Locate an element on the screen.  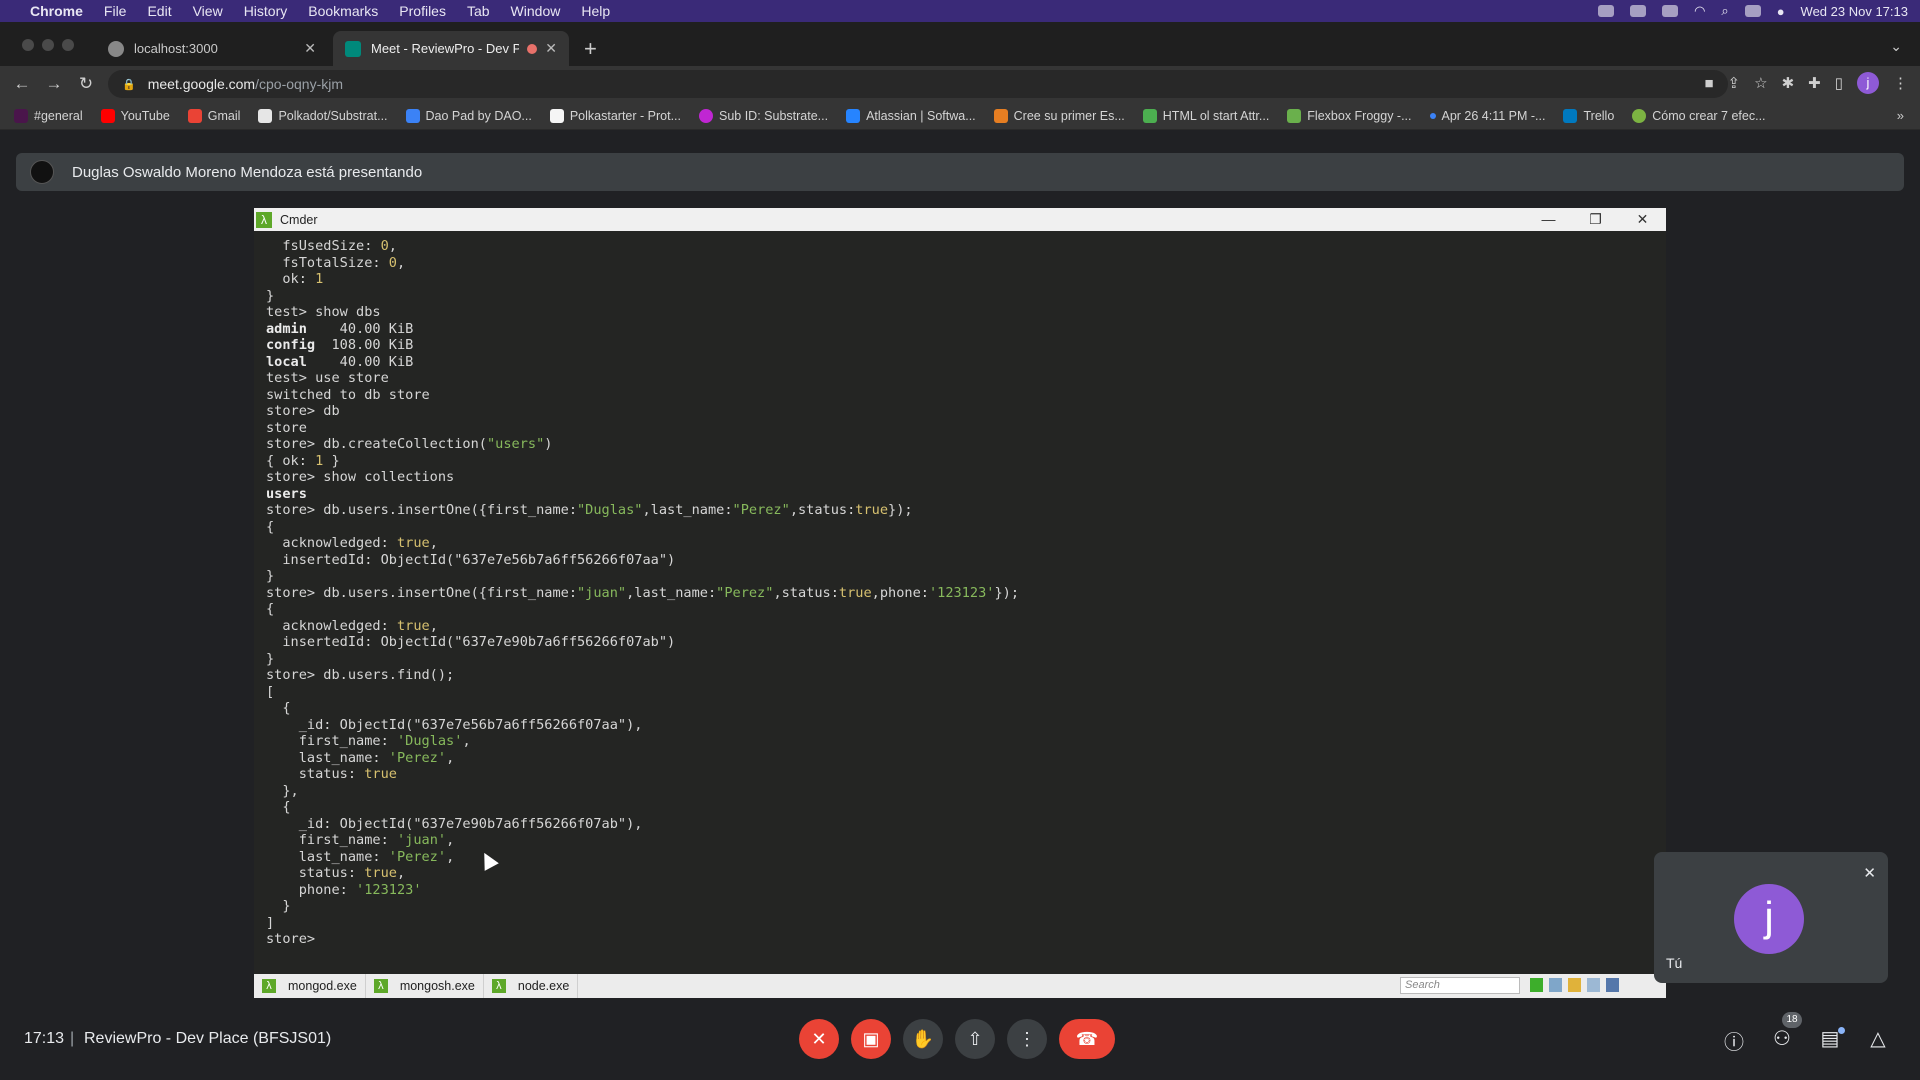
profile-avatar: j is located at coordinates (1868, 83).